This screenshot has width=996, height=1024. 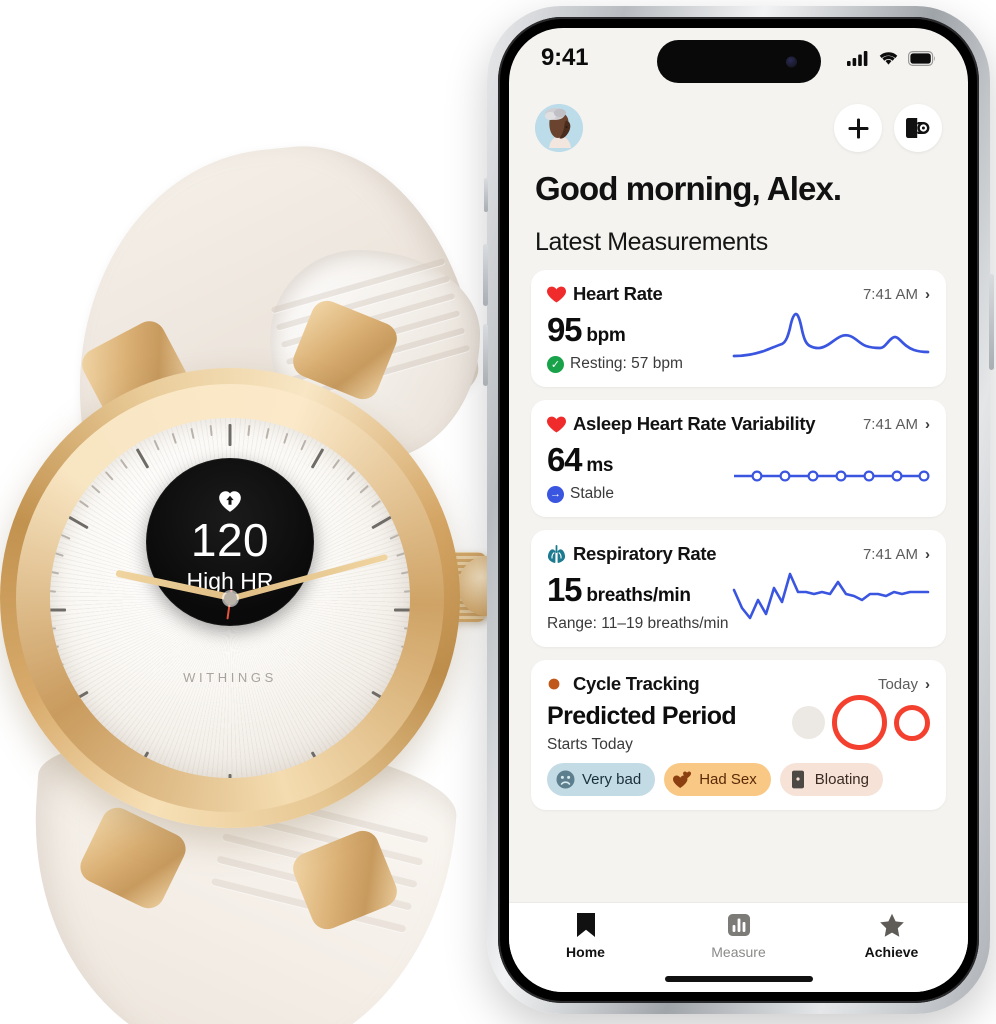 What do you see at coordinates (586, 925) in the screenshot?
I see `bookmark-icon` at bounding box center [586, 925].